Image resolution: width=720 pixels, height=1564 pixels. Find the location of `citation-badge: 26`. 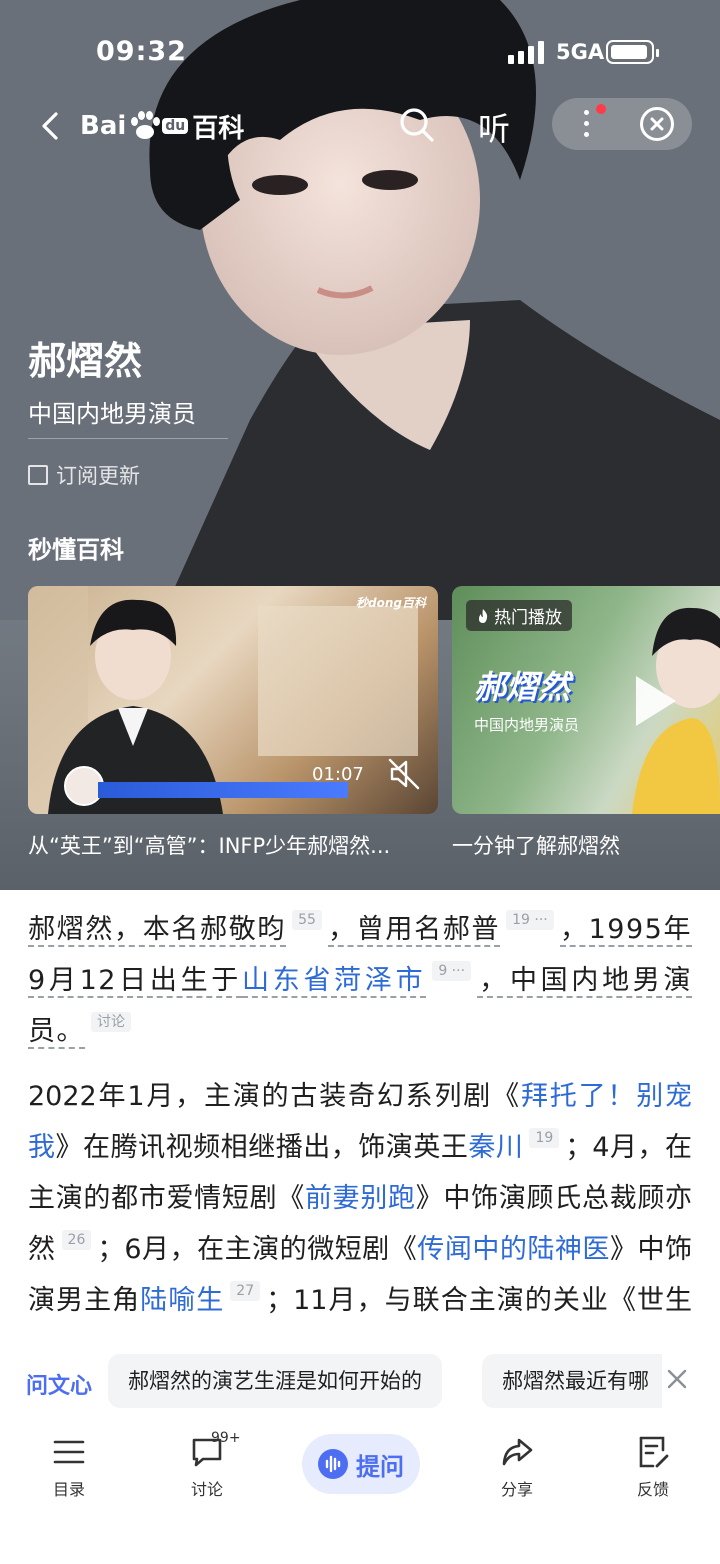

citation-badge: 26 is located at coordinates (76, 1240).